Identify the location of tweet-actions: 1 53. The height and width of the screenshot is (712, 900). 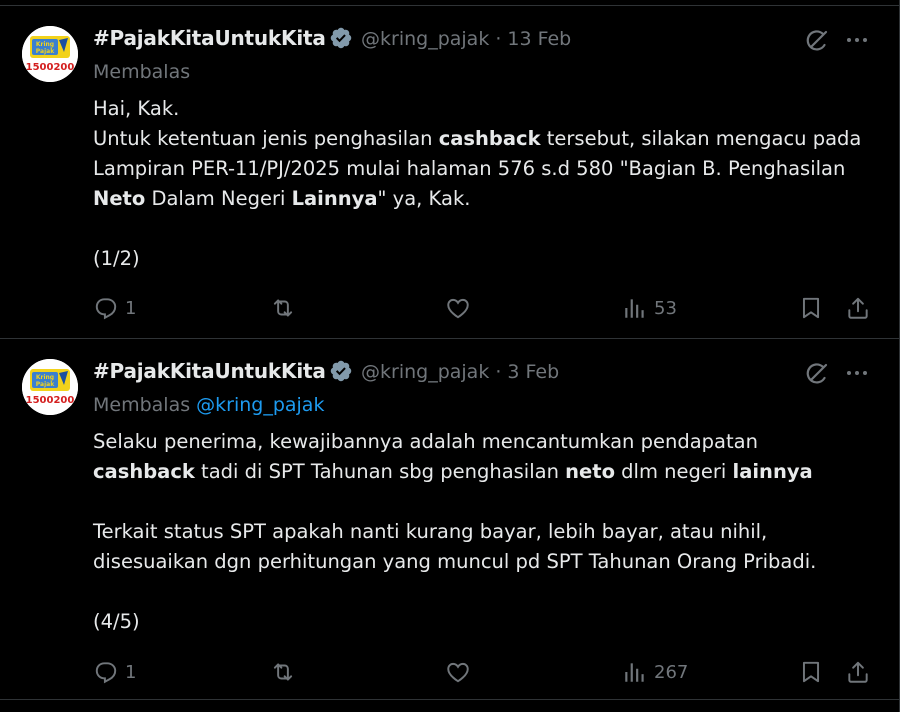
(449, 308).